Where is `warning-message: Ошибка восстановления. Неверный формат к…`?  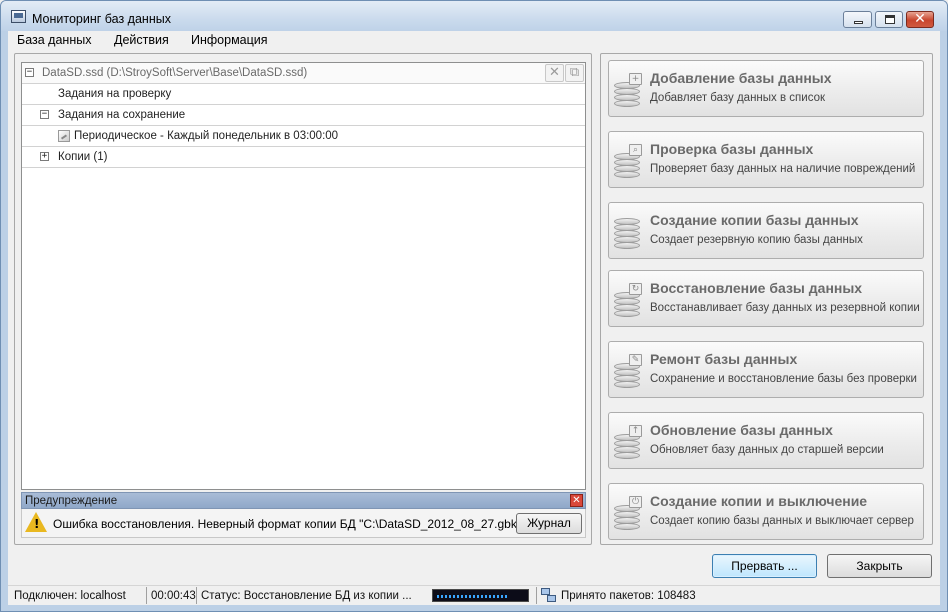
warning-message: Ошибка восстановления. Неверный формат к… is located at coordinates (287, 524).